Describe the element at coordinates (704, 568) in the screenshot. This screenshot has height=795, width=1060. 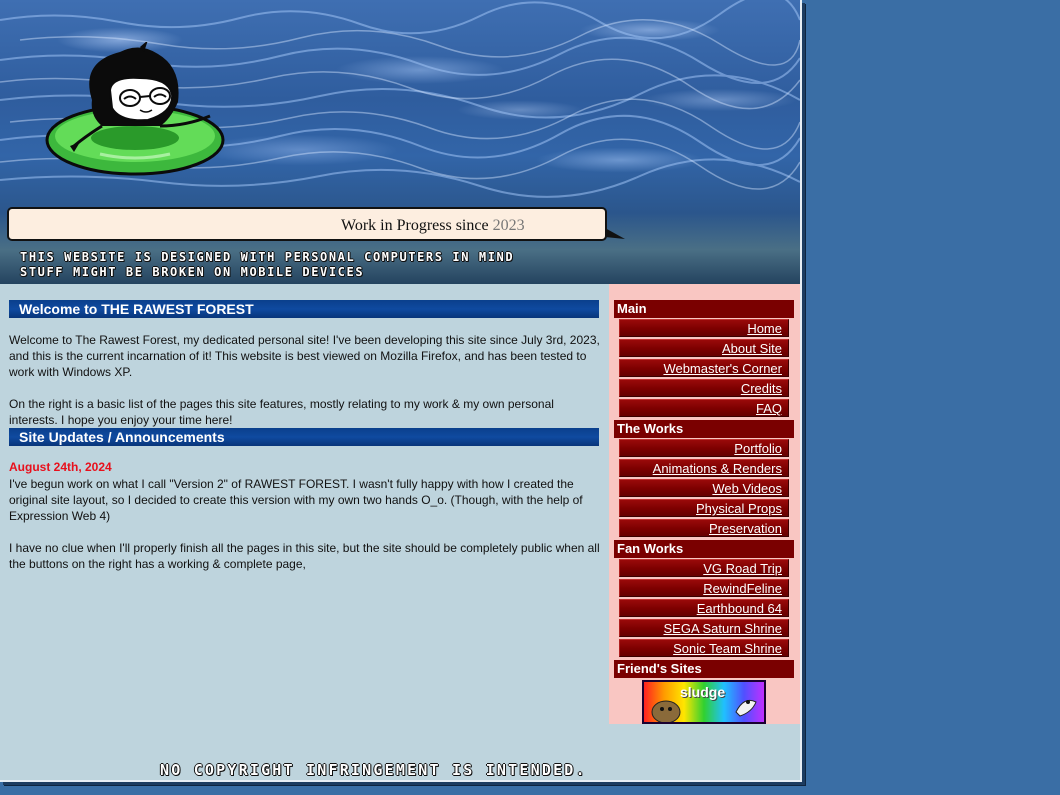
I see `nav-link-vg-road-trip: VG Road Trip` at that location.